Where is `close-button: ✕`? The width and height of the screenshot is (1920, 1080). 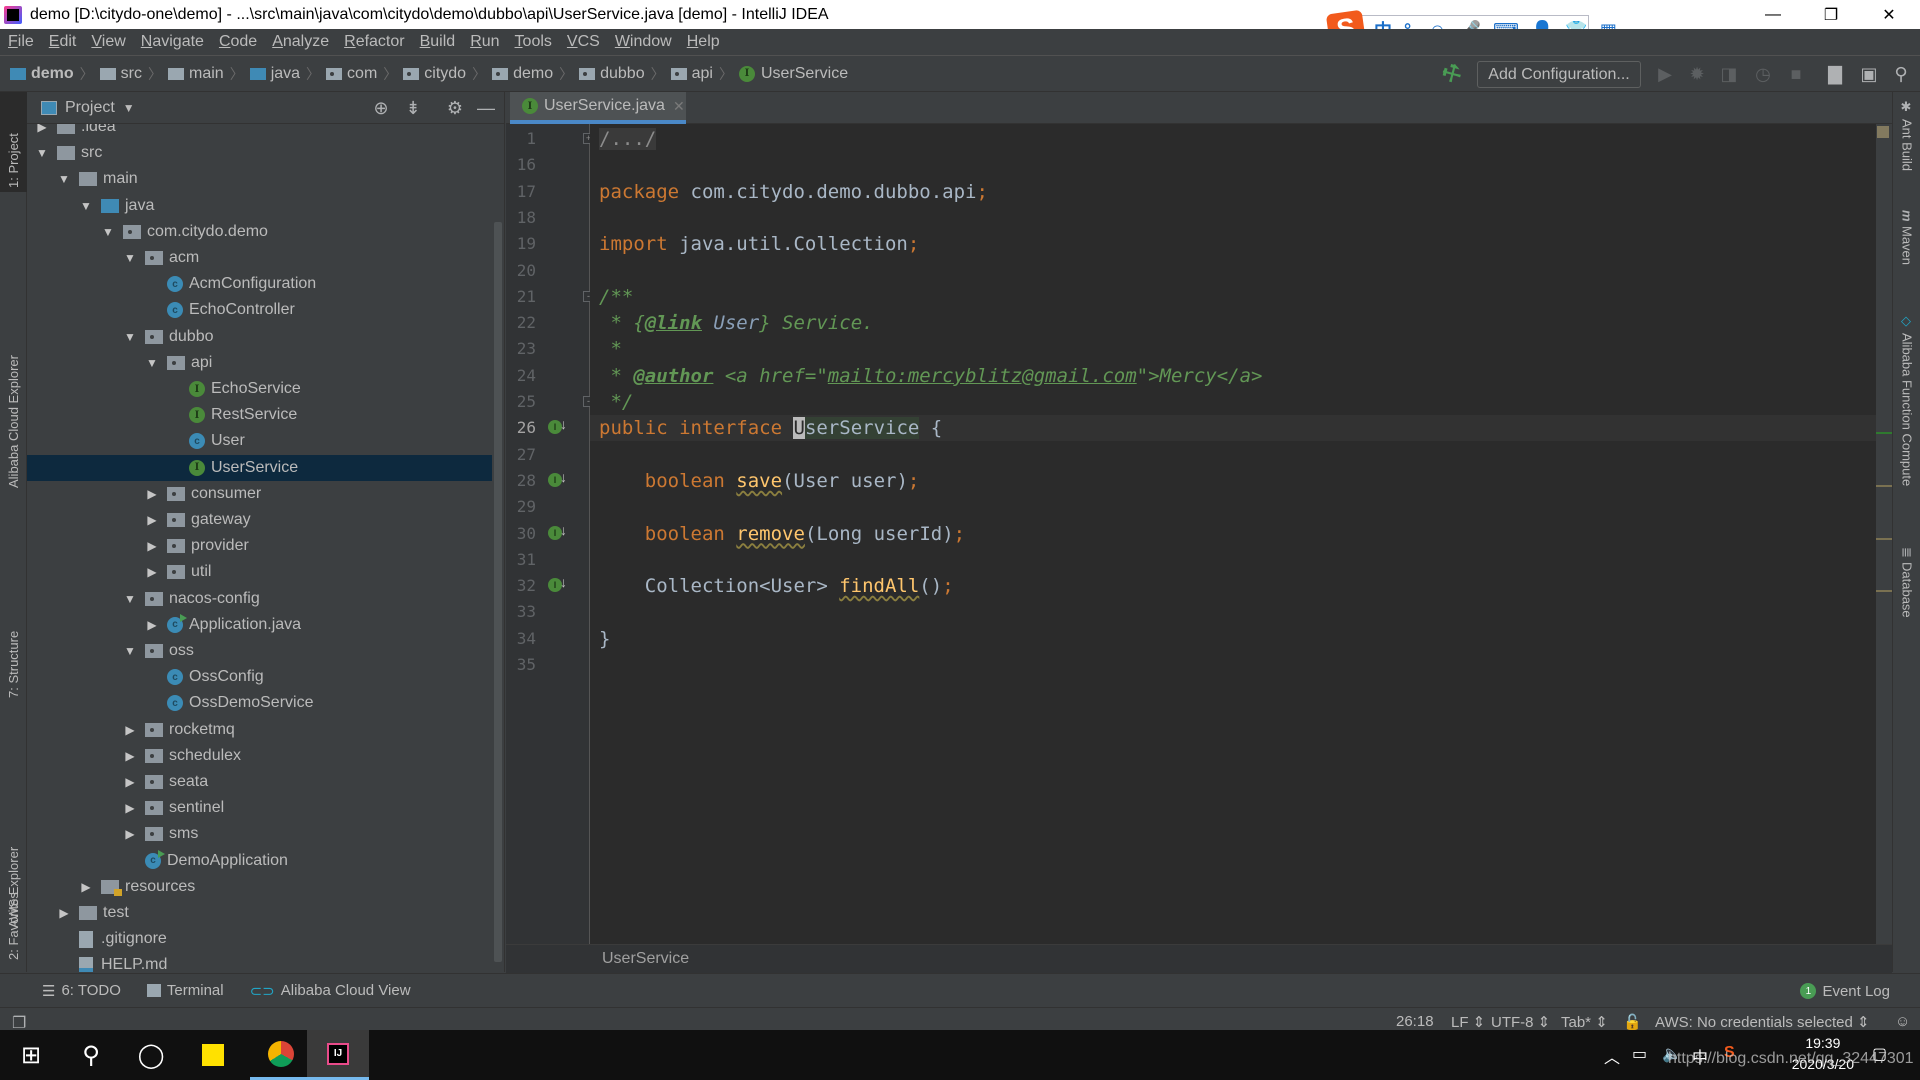
close-button: ✕ is located at coordinates (1889, 14).